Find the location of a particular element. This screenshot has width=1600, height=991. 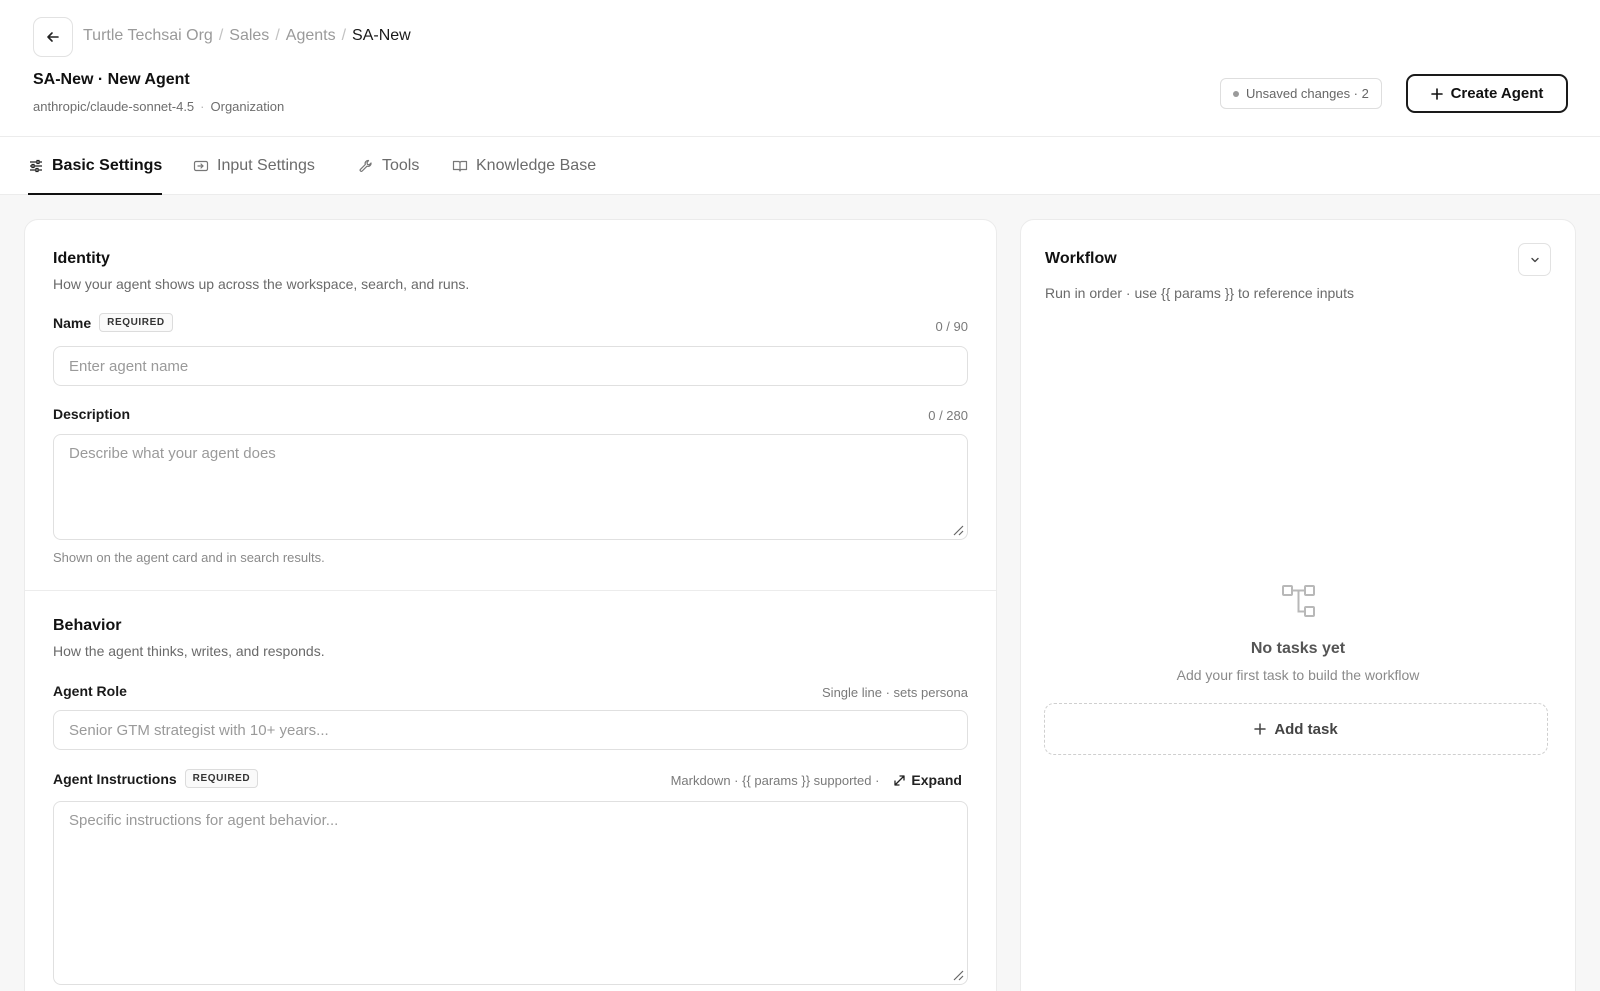

tab-label: Tools is located at coordinates (401, 165).